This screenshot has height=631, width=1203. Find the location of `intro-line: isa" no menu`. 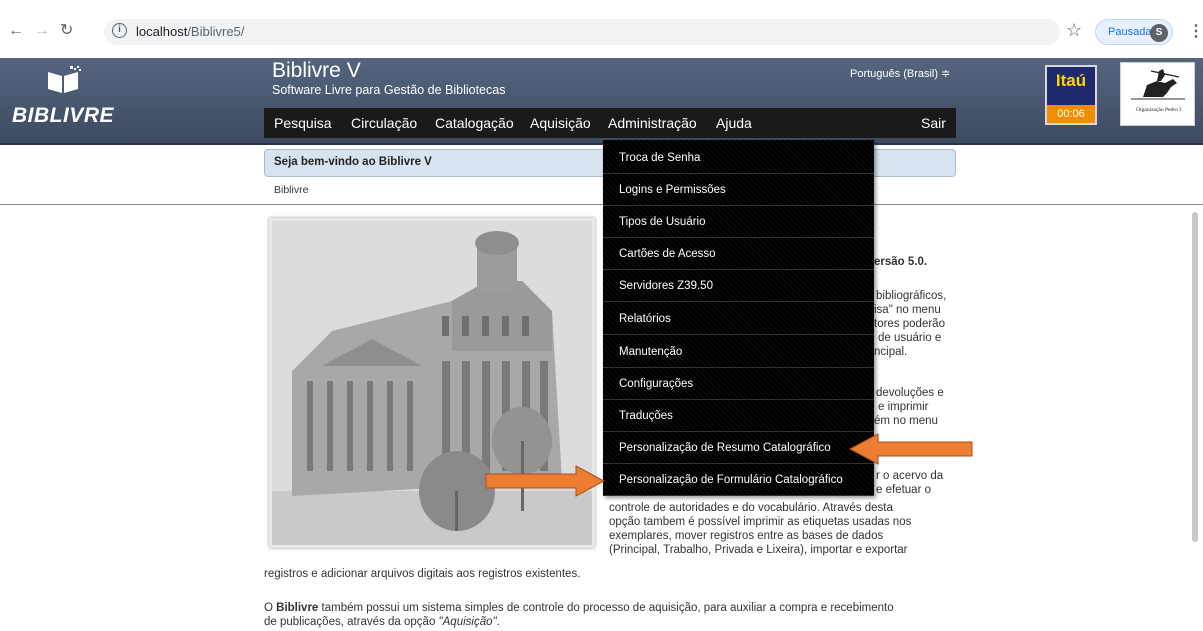

intro-line: isa" no menu is located at coordinates (907, 310).